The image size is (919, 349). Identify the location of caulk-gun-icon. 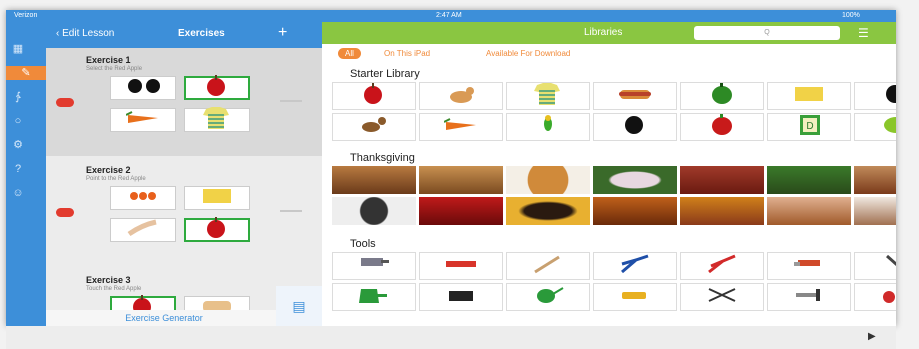
(809, 297).